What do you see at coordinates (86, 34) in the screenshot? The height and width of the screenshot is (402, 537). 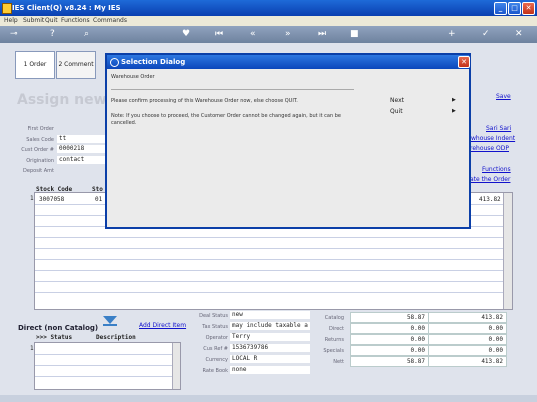 I see `search-icon: ⌕` at bounding box center [86, 34].